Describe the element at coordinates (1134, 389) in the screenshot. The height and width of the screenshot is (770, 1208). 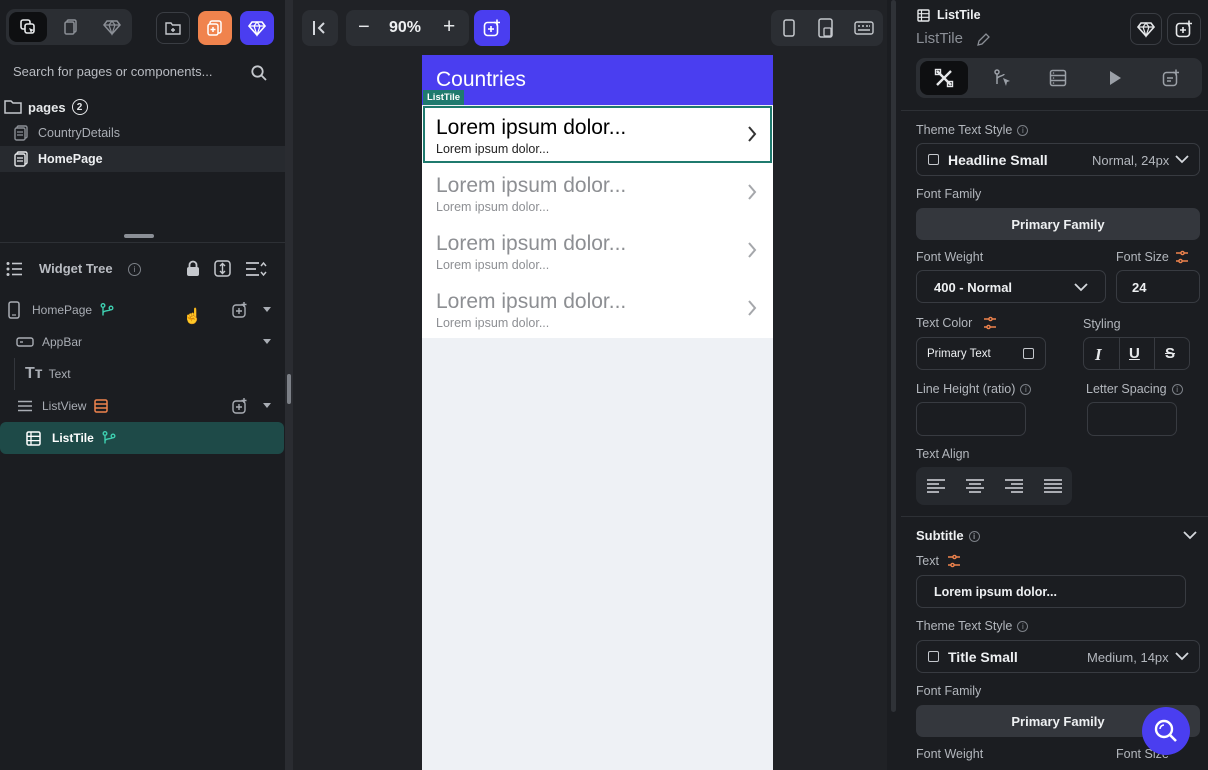
I see `letter-spacing-label: Letter Spacing i` at that location.